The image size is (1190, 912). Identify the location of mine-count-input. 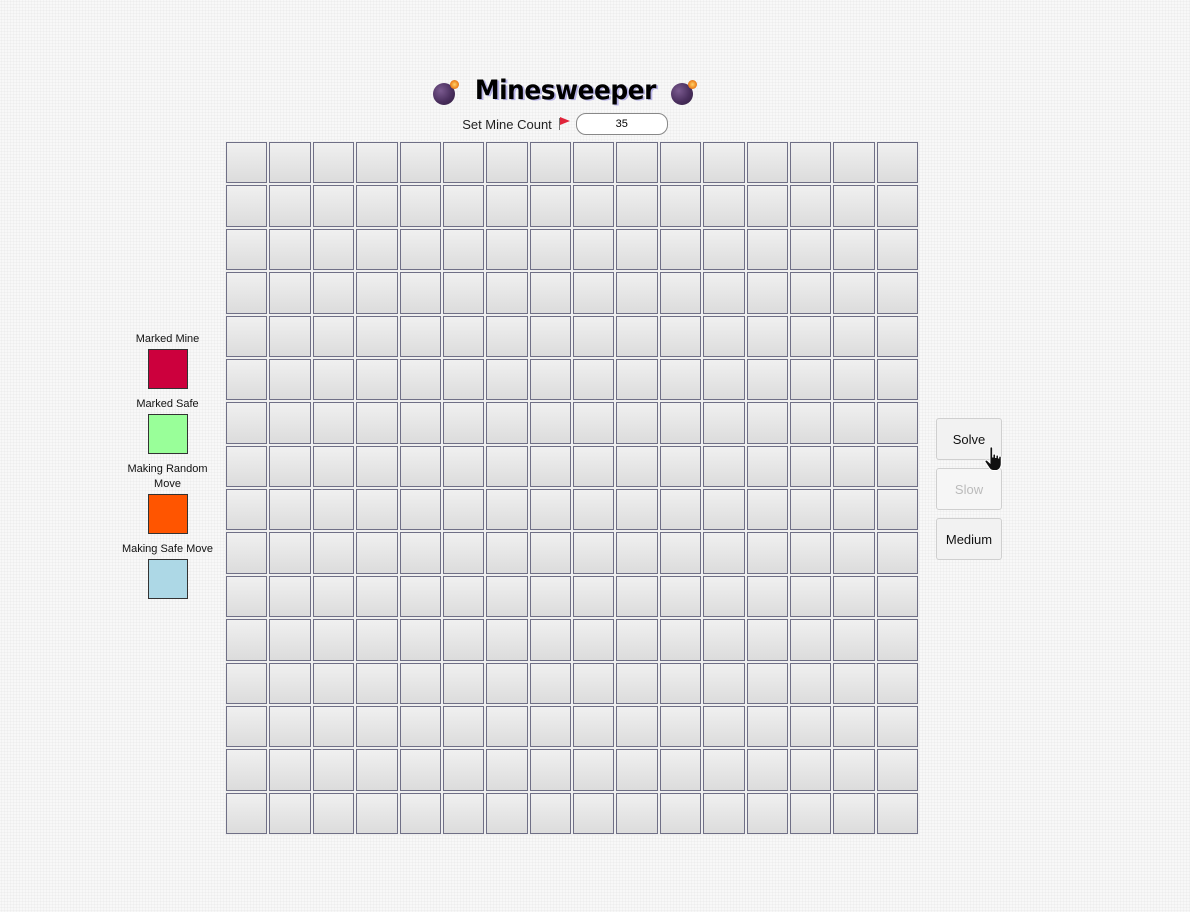
(621, 124).